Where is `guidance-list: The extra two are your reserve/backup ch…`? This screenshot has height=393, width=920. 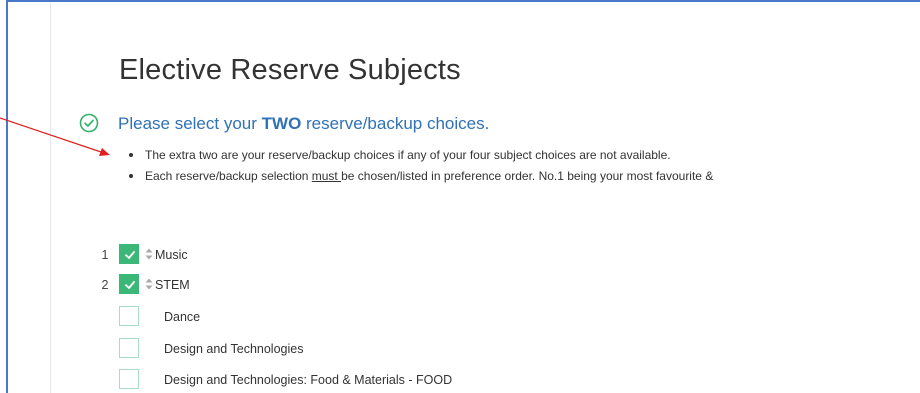 guidance-list: The extra two are your reserve/backup ch… is located at coordinates (421, 169).